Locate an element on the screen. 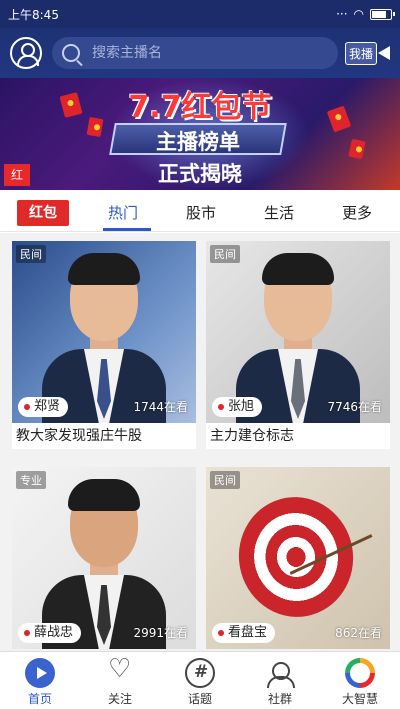 The height and width of the screenshot is (709, 400). go-live-button: 我播 is located at coordinates (367, 53).